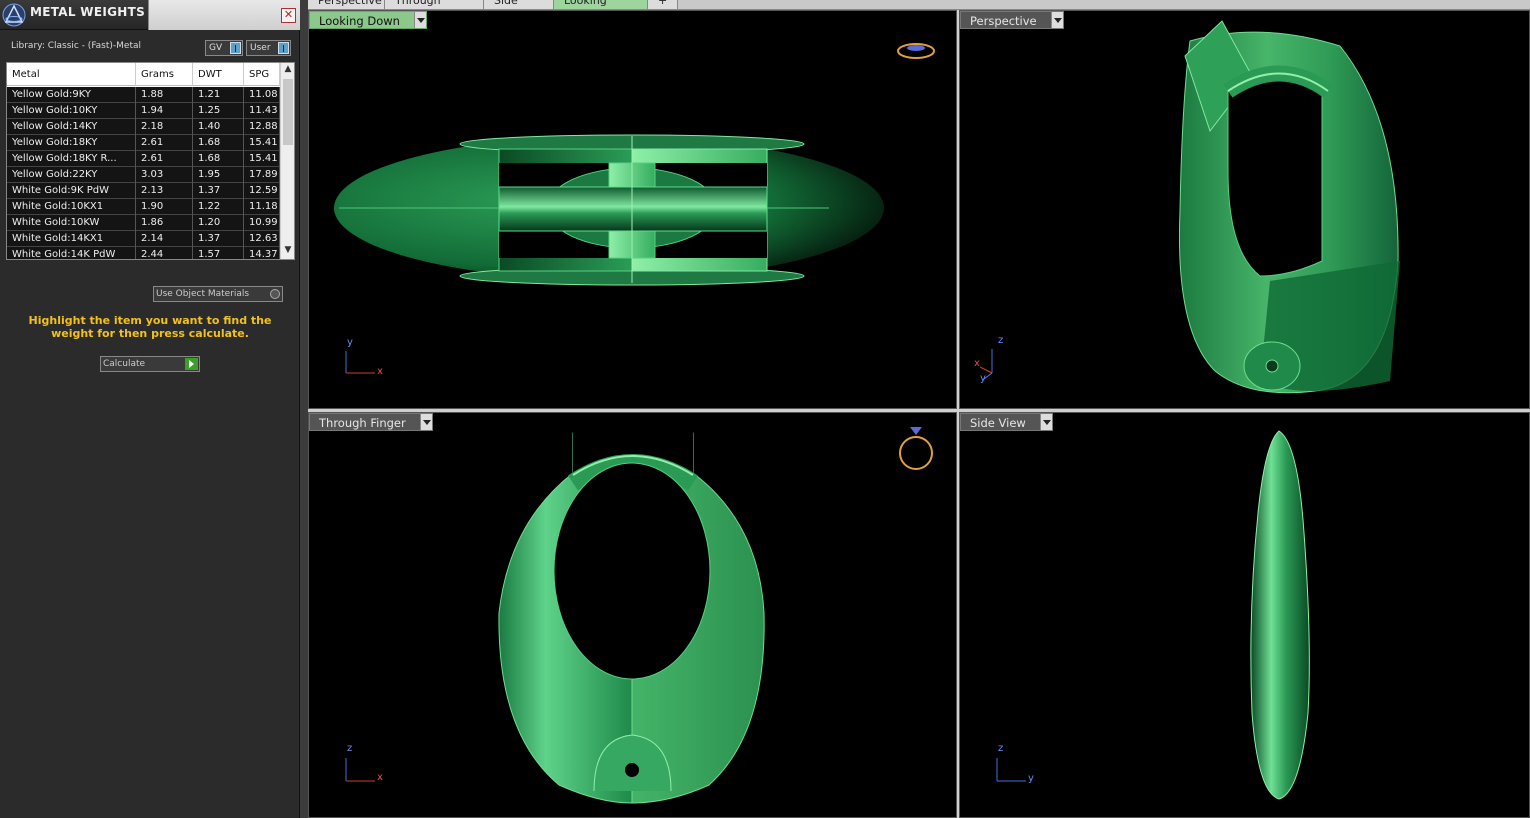  Describe the element at coordinates (218, 207) in the screenshot. I see `dwt-cell: 1.22` at that location.